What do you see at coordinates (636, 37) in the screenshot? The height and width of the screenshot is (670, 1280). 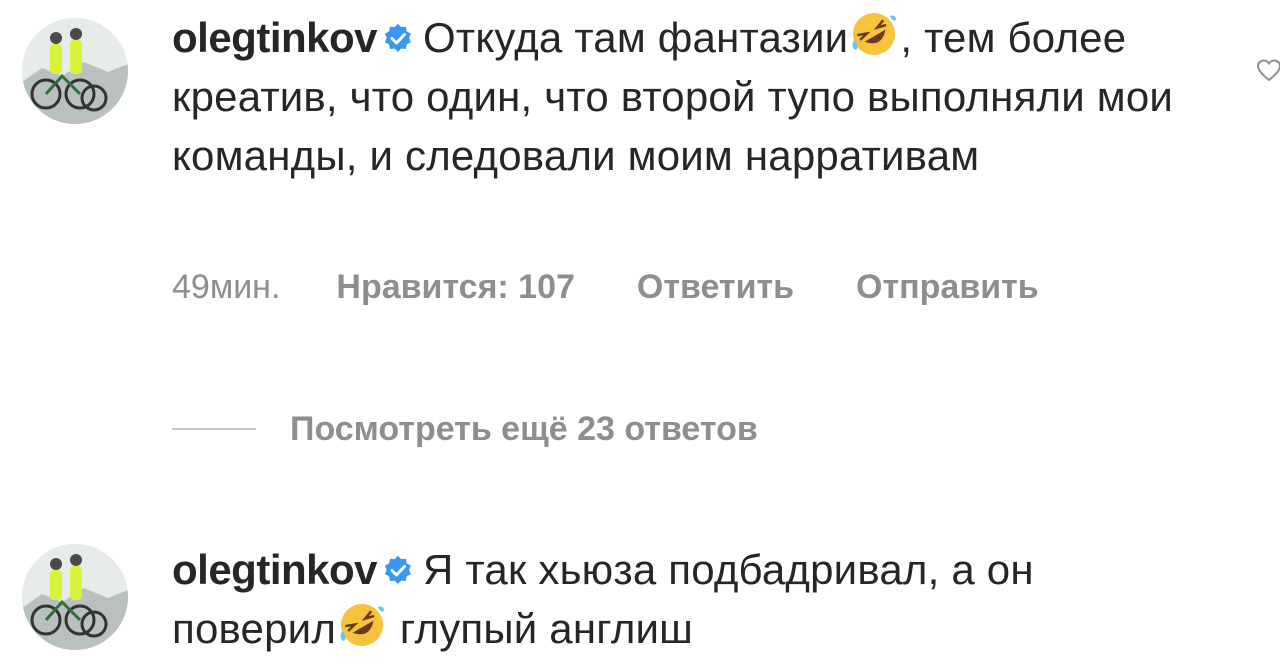 I see `comment-text-part: Откуда там фантазии` at bounding box center [636, 37].